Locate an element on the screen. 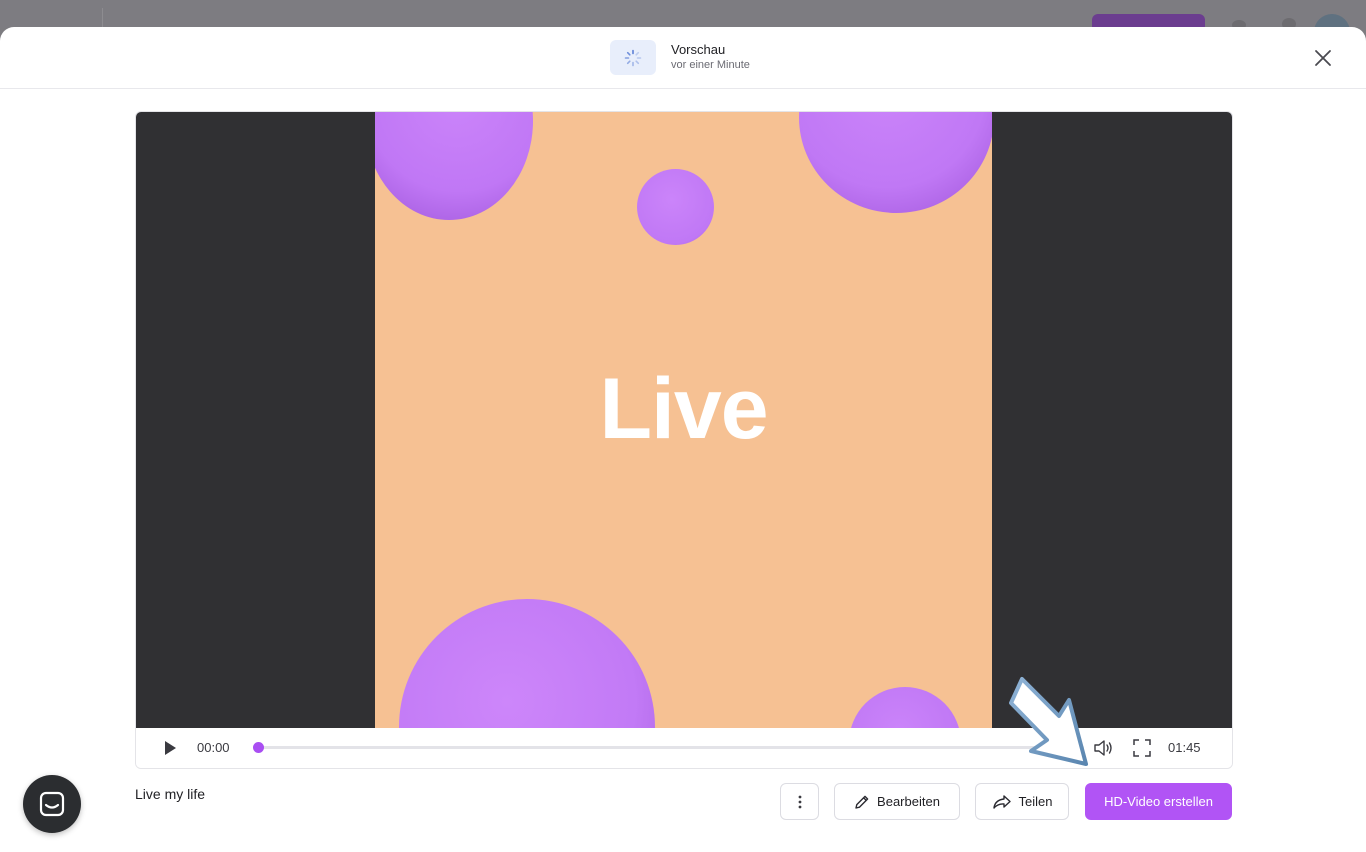  modal-subtitle: vor einer Minute is located at coordinates (710, 65).